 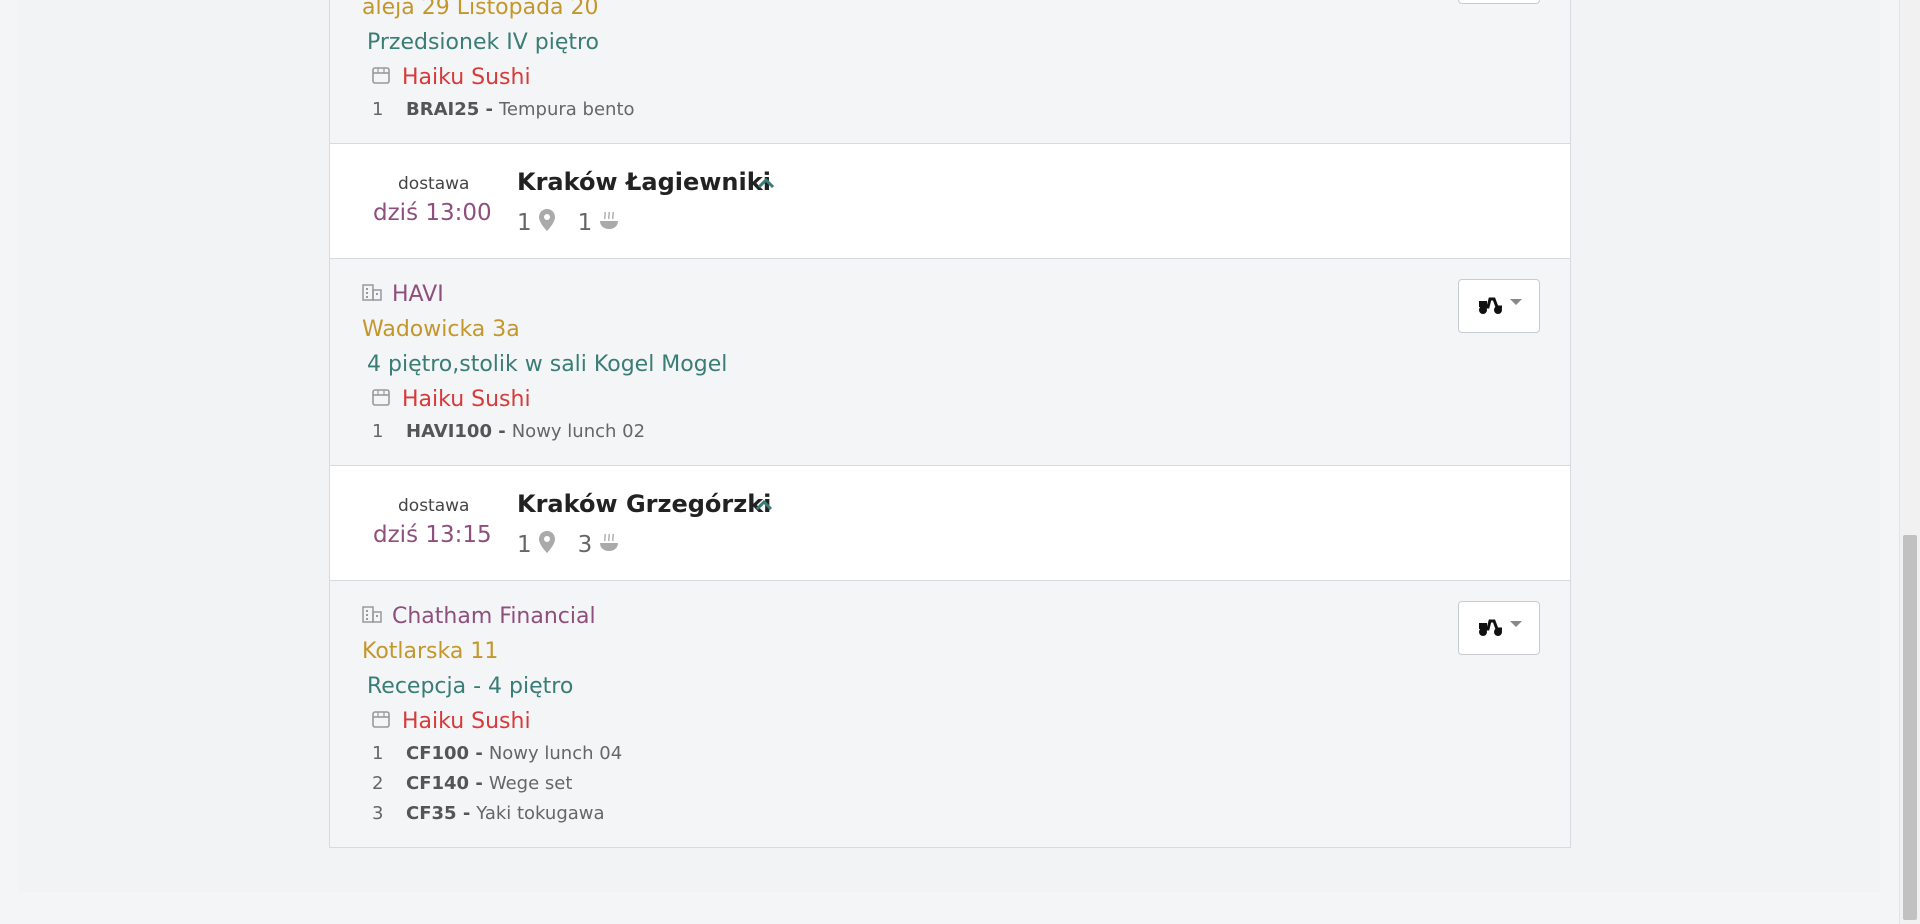 I want to click on order-items: 1 HAVI100 - Nowy lunch 02, so click(x=966, y=441).